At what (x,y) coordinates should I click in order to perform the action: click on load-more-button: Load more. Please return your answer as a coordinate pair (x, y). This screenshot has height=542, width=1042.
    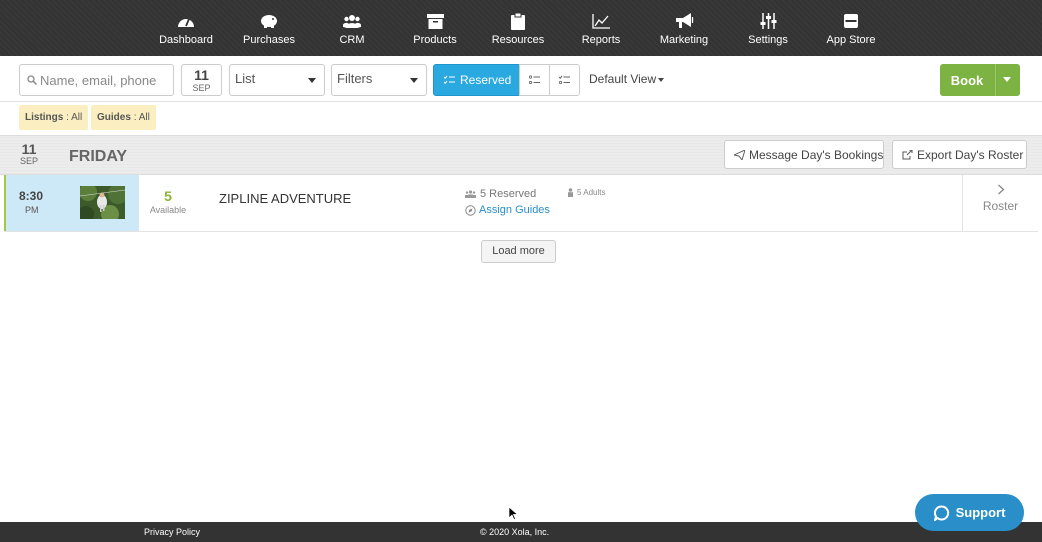
    Looking at the image, I should click on (518, 251).